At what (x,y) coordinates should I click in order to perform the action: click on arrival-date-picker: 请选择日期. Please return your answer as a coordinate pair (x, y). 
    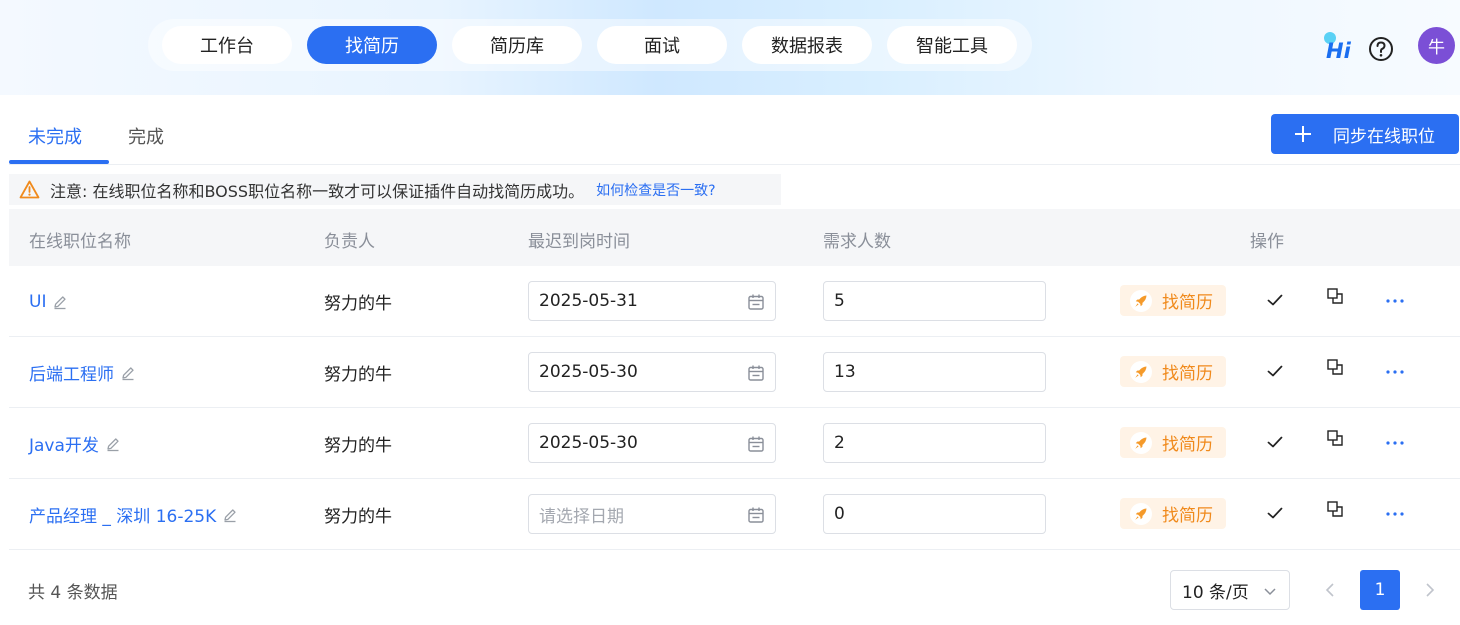
    Looking at the image, I should click on (652, 514).